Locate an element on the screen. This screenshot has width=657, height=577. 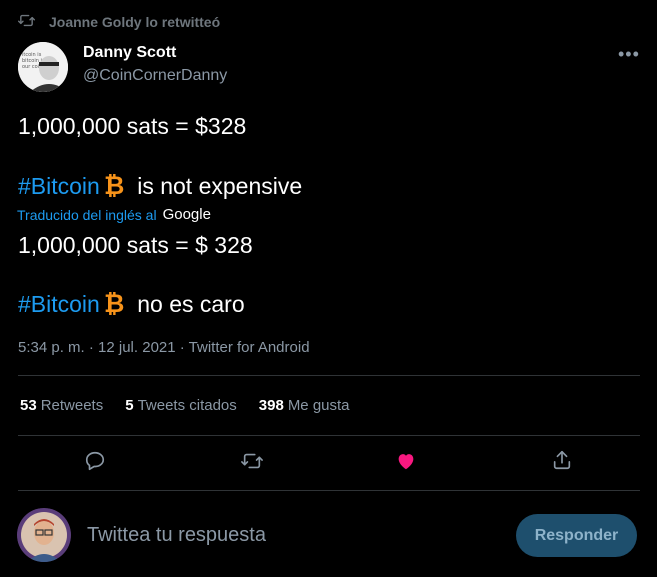
author-avatar: itcoin is bitcoin is our coin is located at coordinates (43, 67).